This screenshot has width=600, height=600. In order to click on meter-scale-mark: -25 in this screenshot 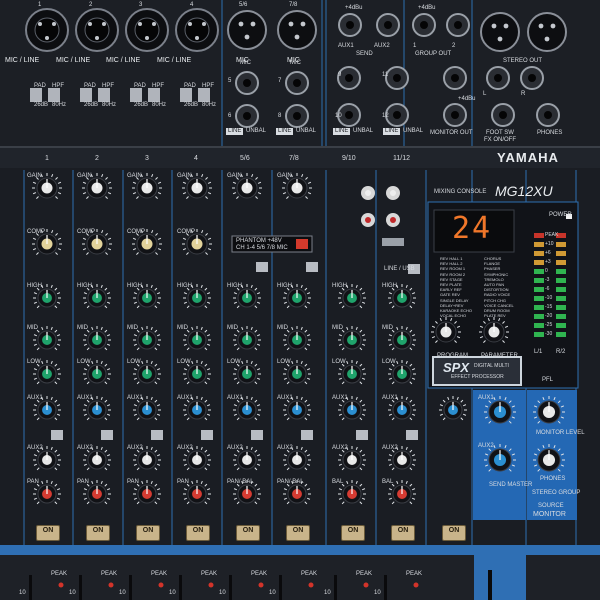, I will do `click(549, 325)`.